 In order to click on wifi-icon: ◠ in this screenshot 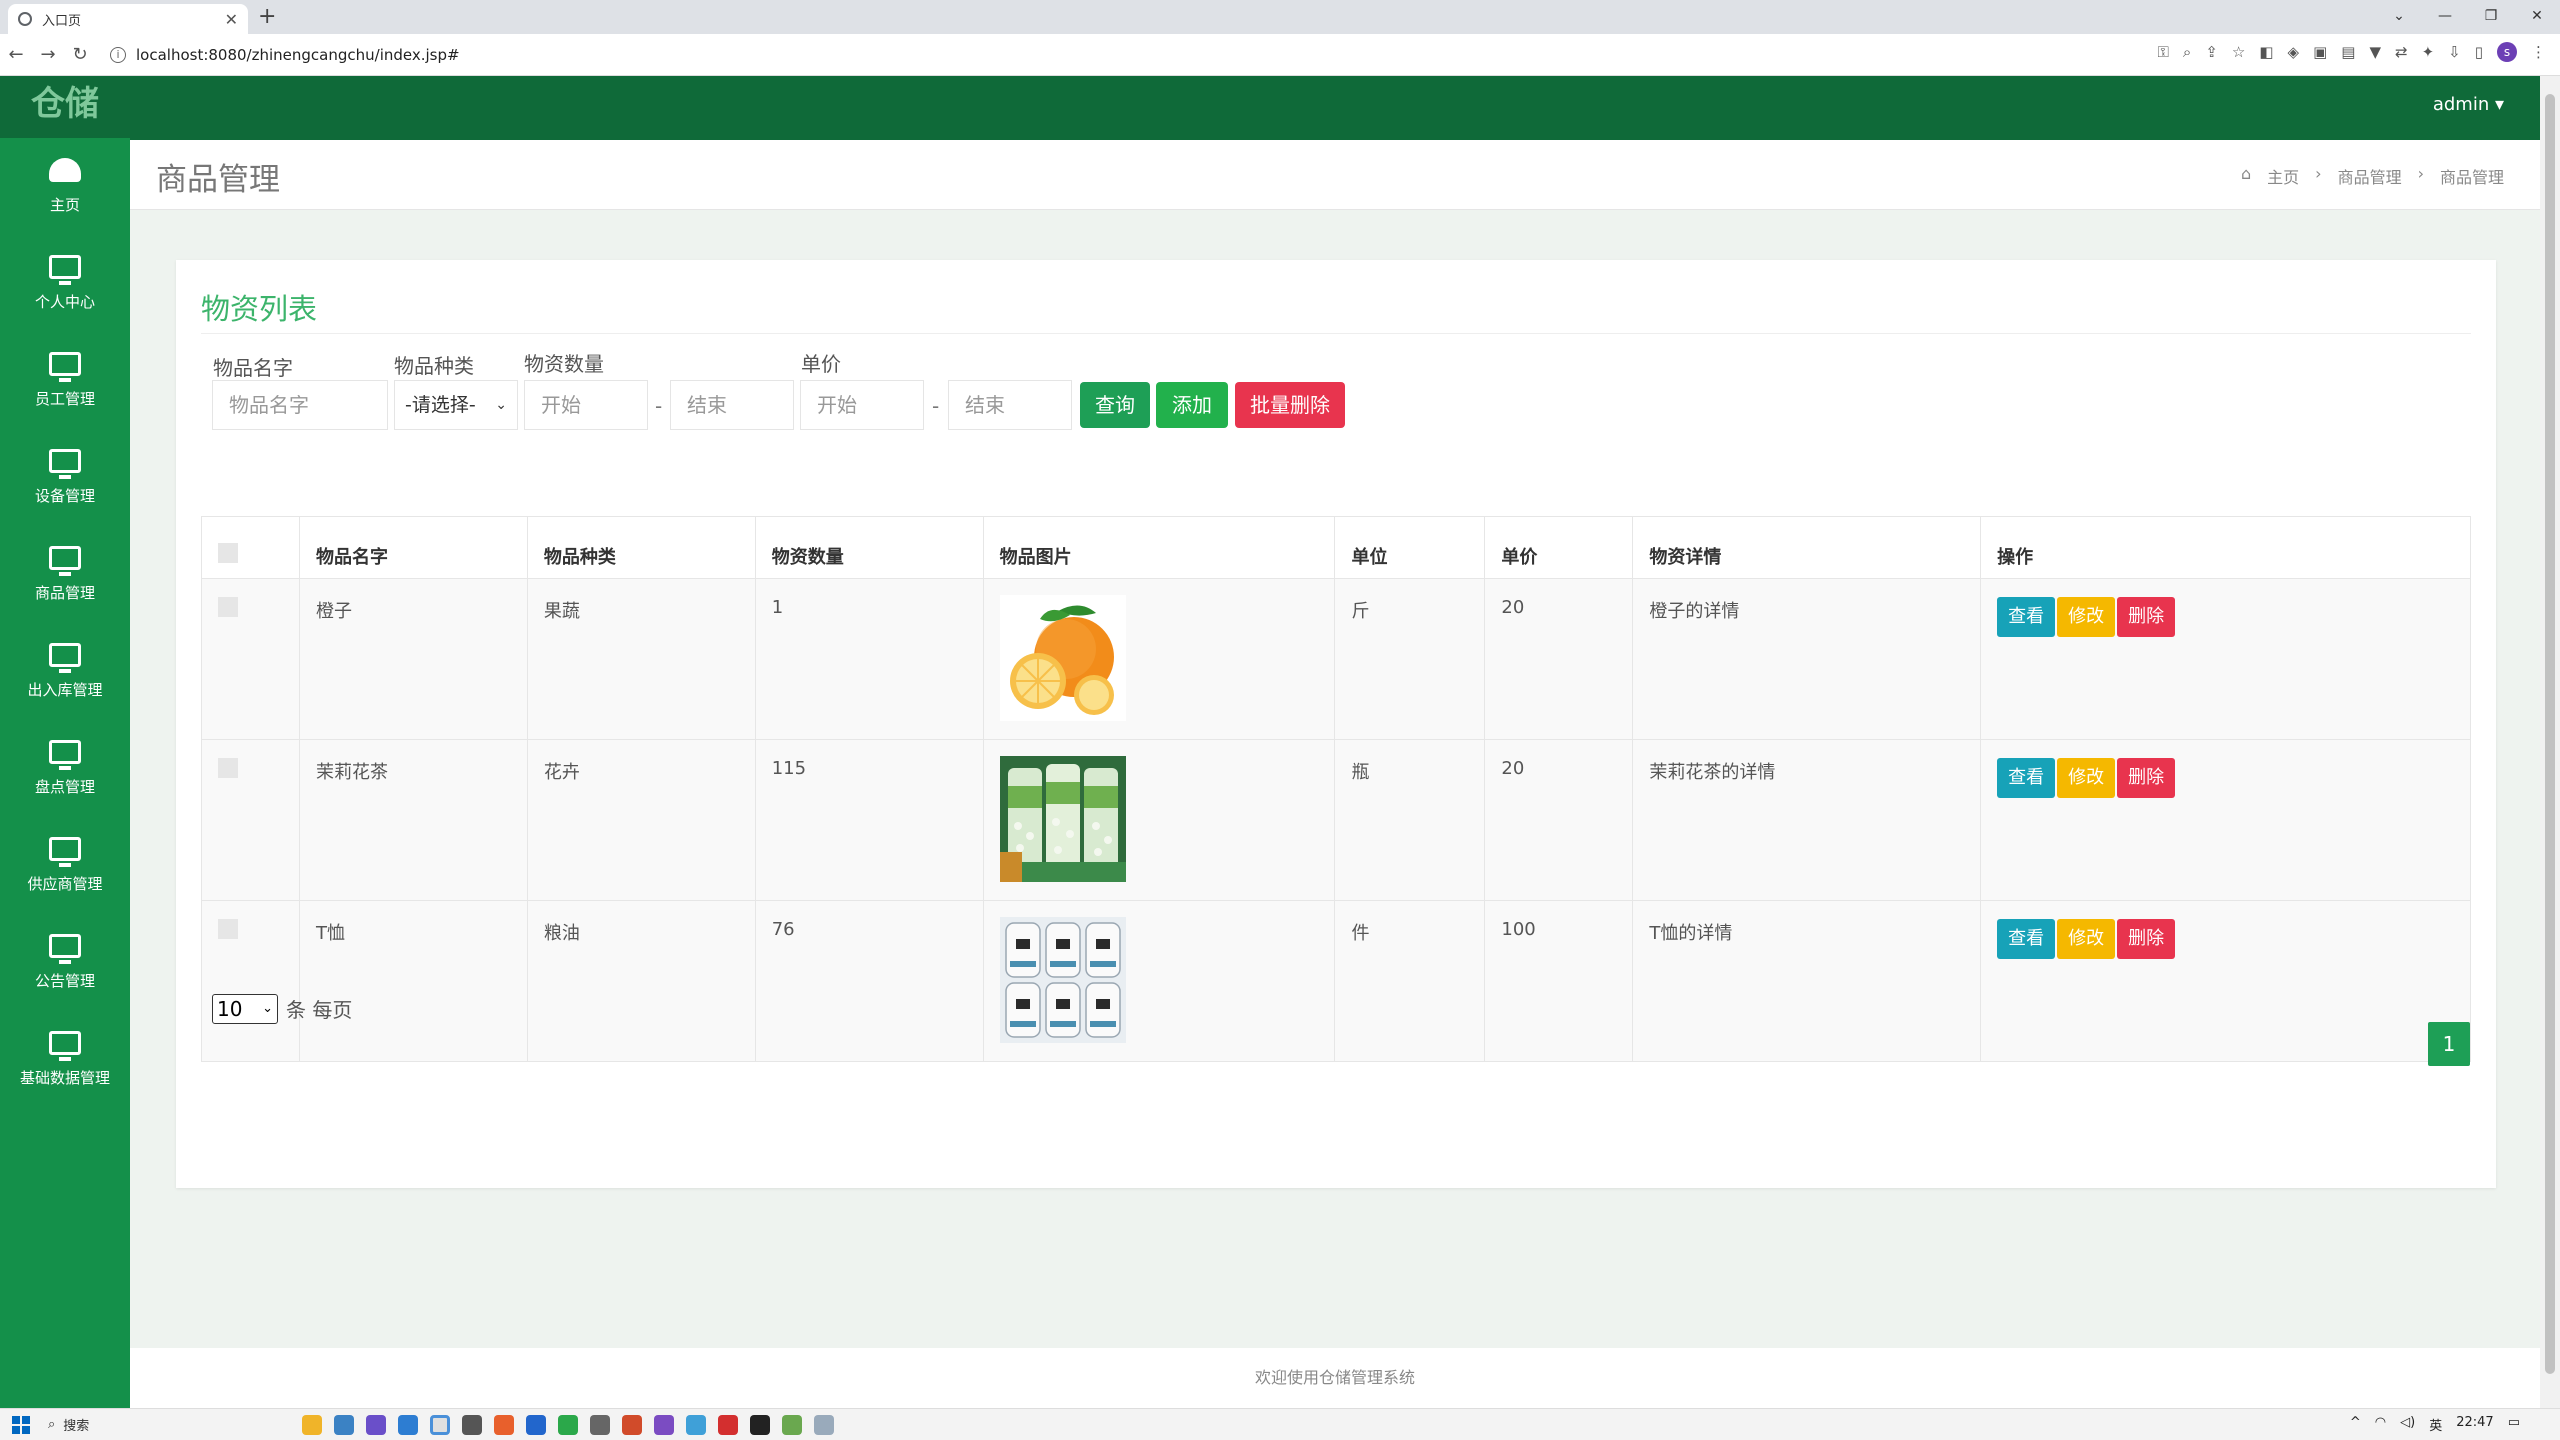, I will do `click(2380, 1424)`.